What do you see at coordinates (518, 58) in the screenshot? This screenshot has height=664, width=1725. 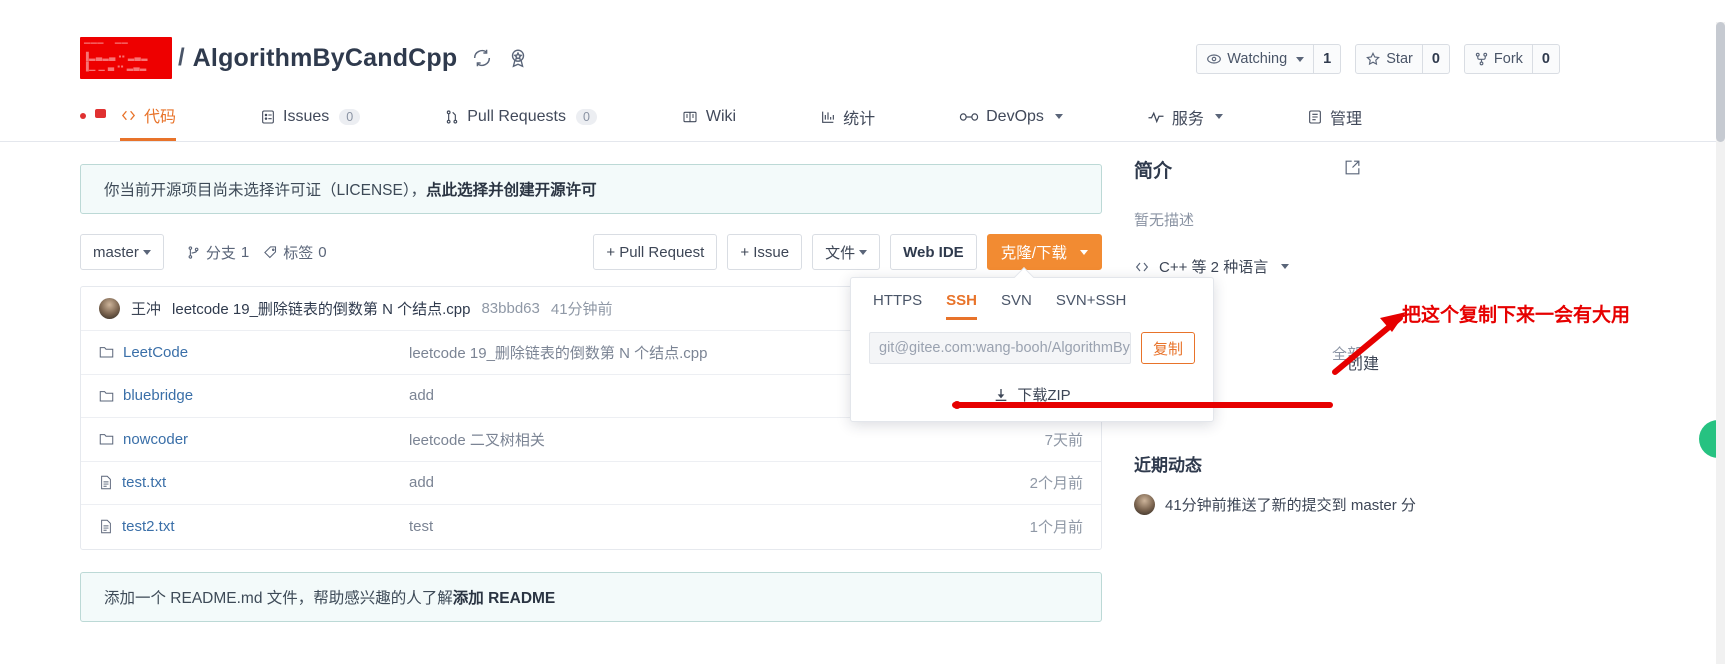 I see `badge-icon` at bounding box center [518, 58].